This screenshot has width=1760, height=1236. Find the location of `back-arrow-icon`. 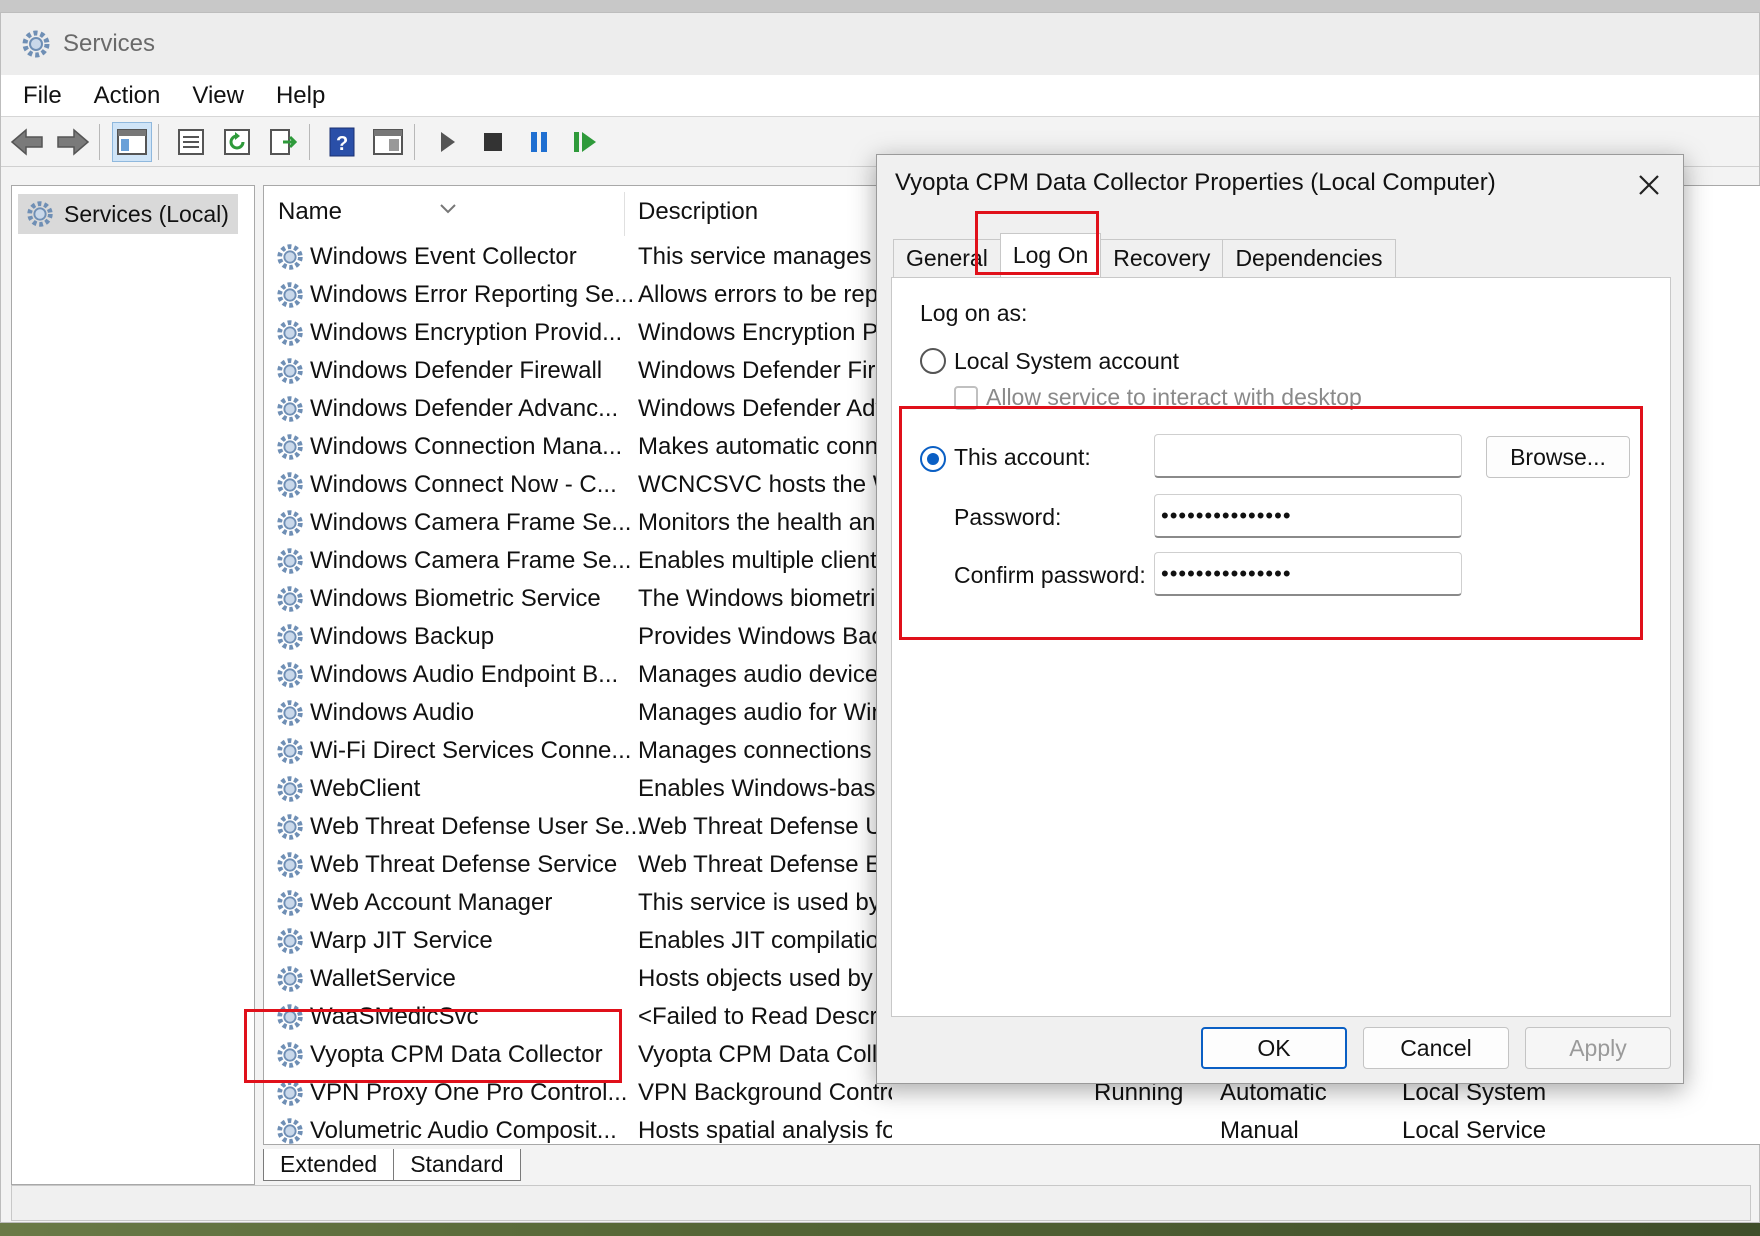

back-arrow-icon is located at coordinates (27, 142).